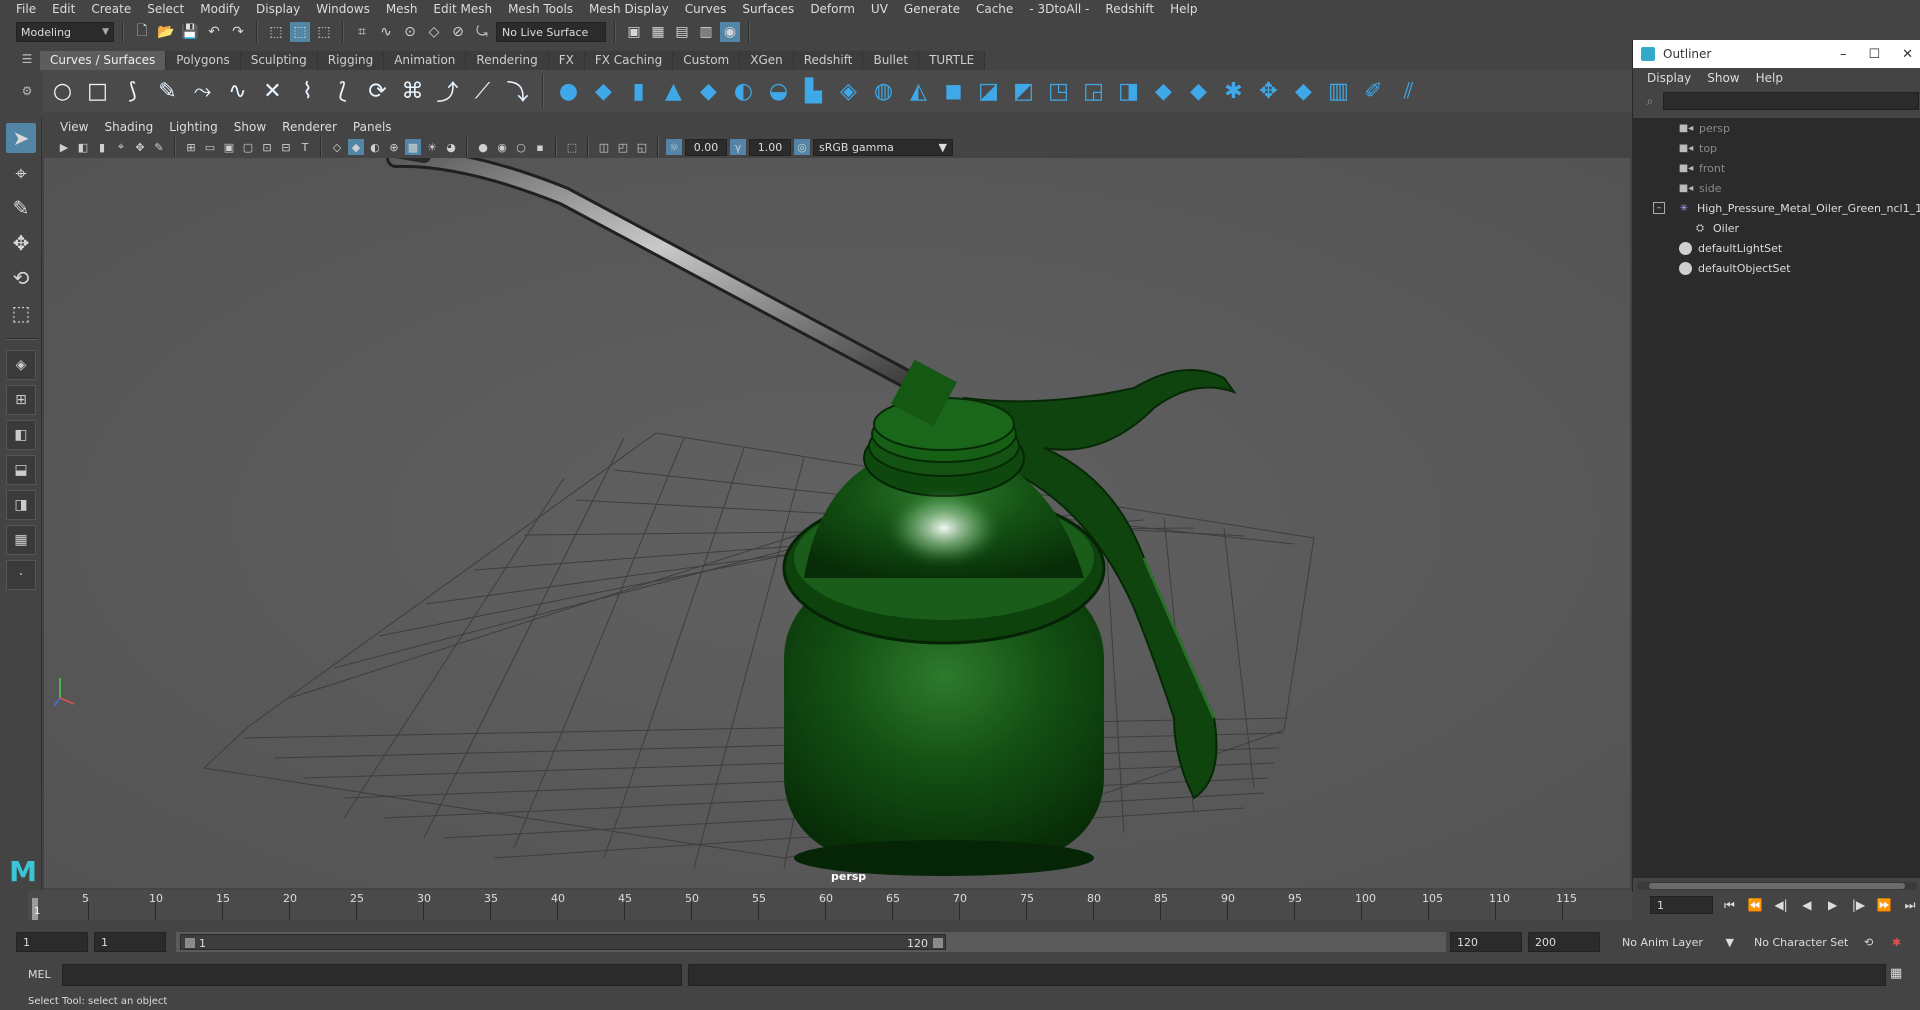 This screenshot has height=1010, width=1920. Describe the element at coordinates (413, 147) in the screenshot. I see `textured-icon: ▩` at that location.